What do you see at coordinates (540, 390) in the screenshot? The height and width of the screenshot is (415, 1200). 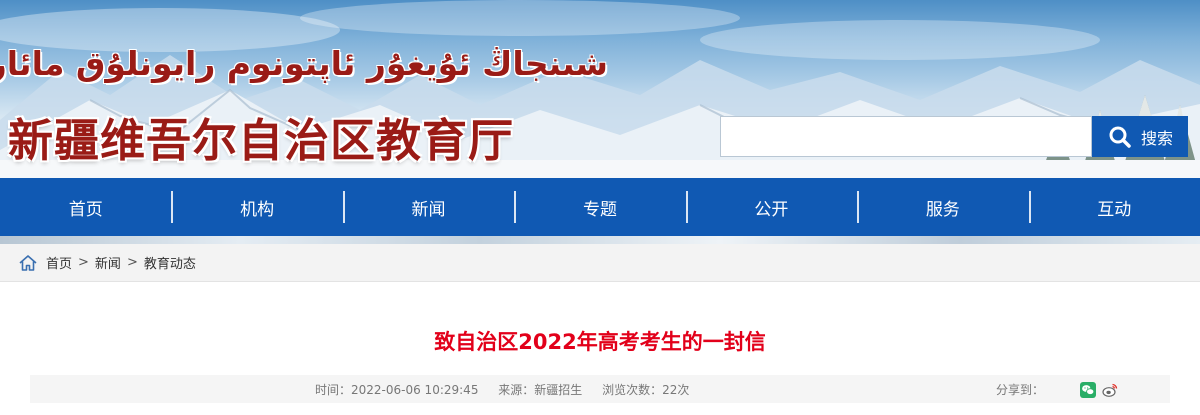 I see `article-source: 来源：新疆招生` at bounding box center [540, 390].